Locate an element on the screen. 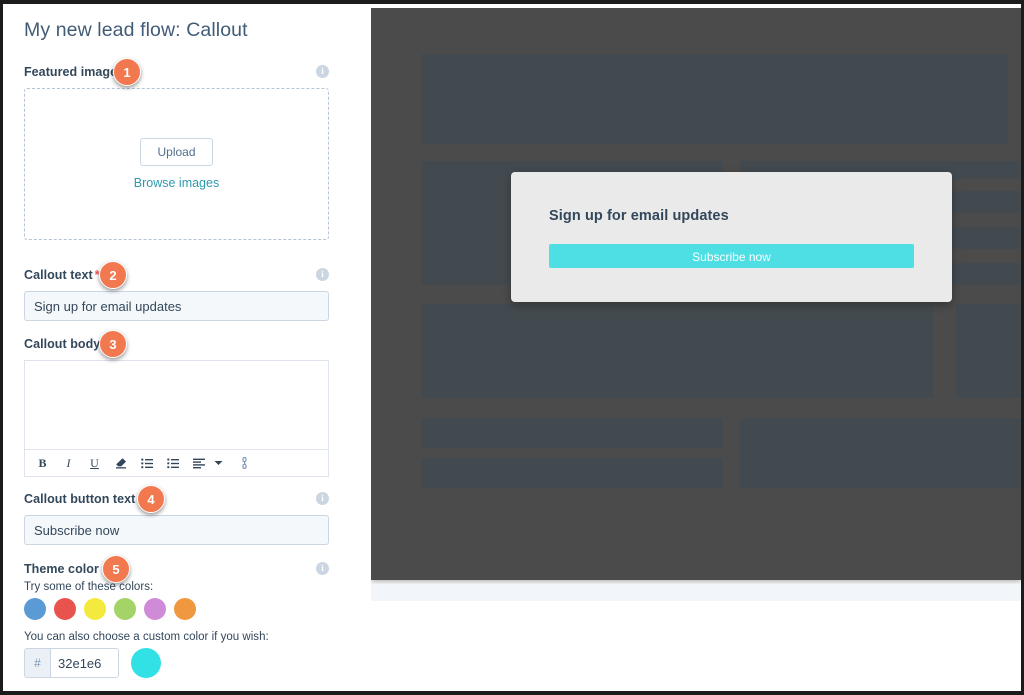  preset-colors-hint: Try some of these colors: is located at coordinates (89, 587).